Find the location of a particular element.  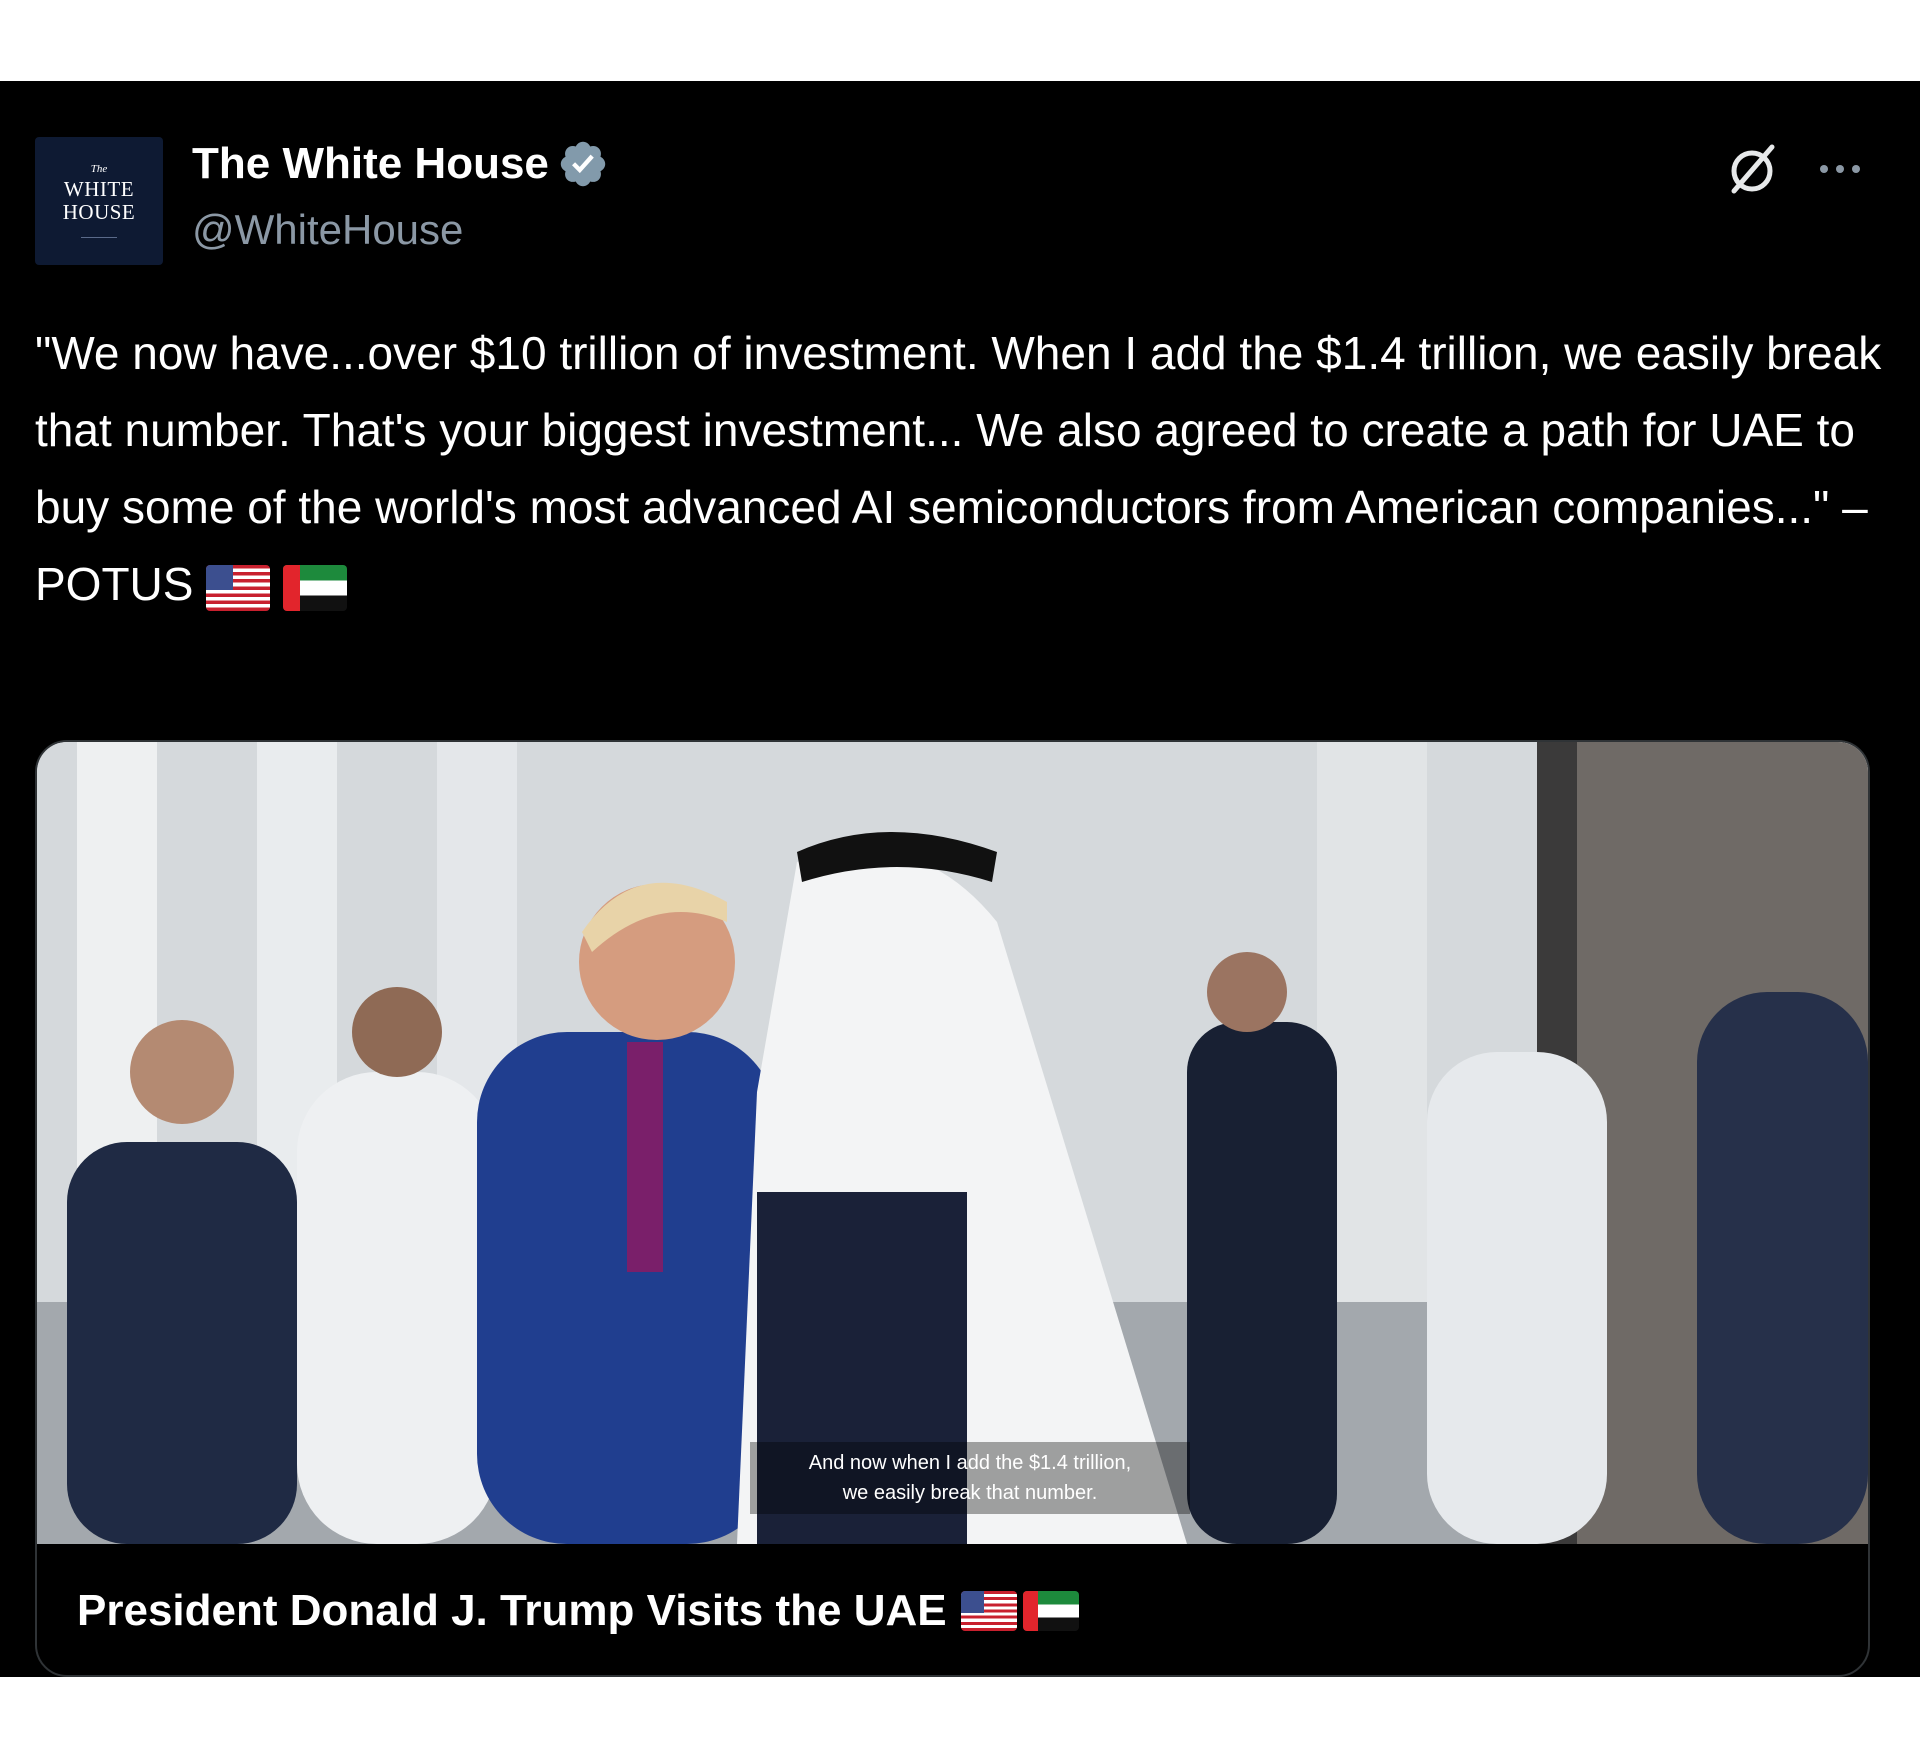

author-display-name-row: The White House is located at coordinates (400, 164).